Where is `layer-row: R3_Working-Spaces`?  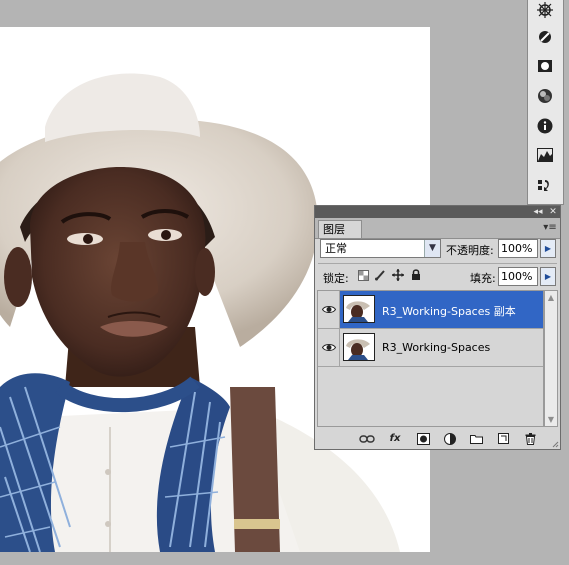
layer-row: R3_Working-Spaces is located at coordinates (430, 348).